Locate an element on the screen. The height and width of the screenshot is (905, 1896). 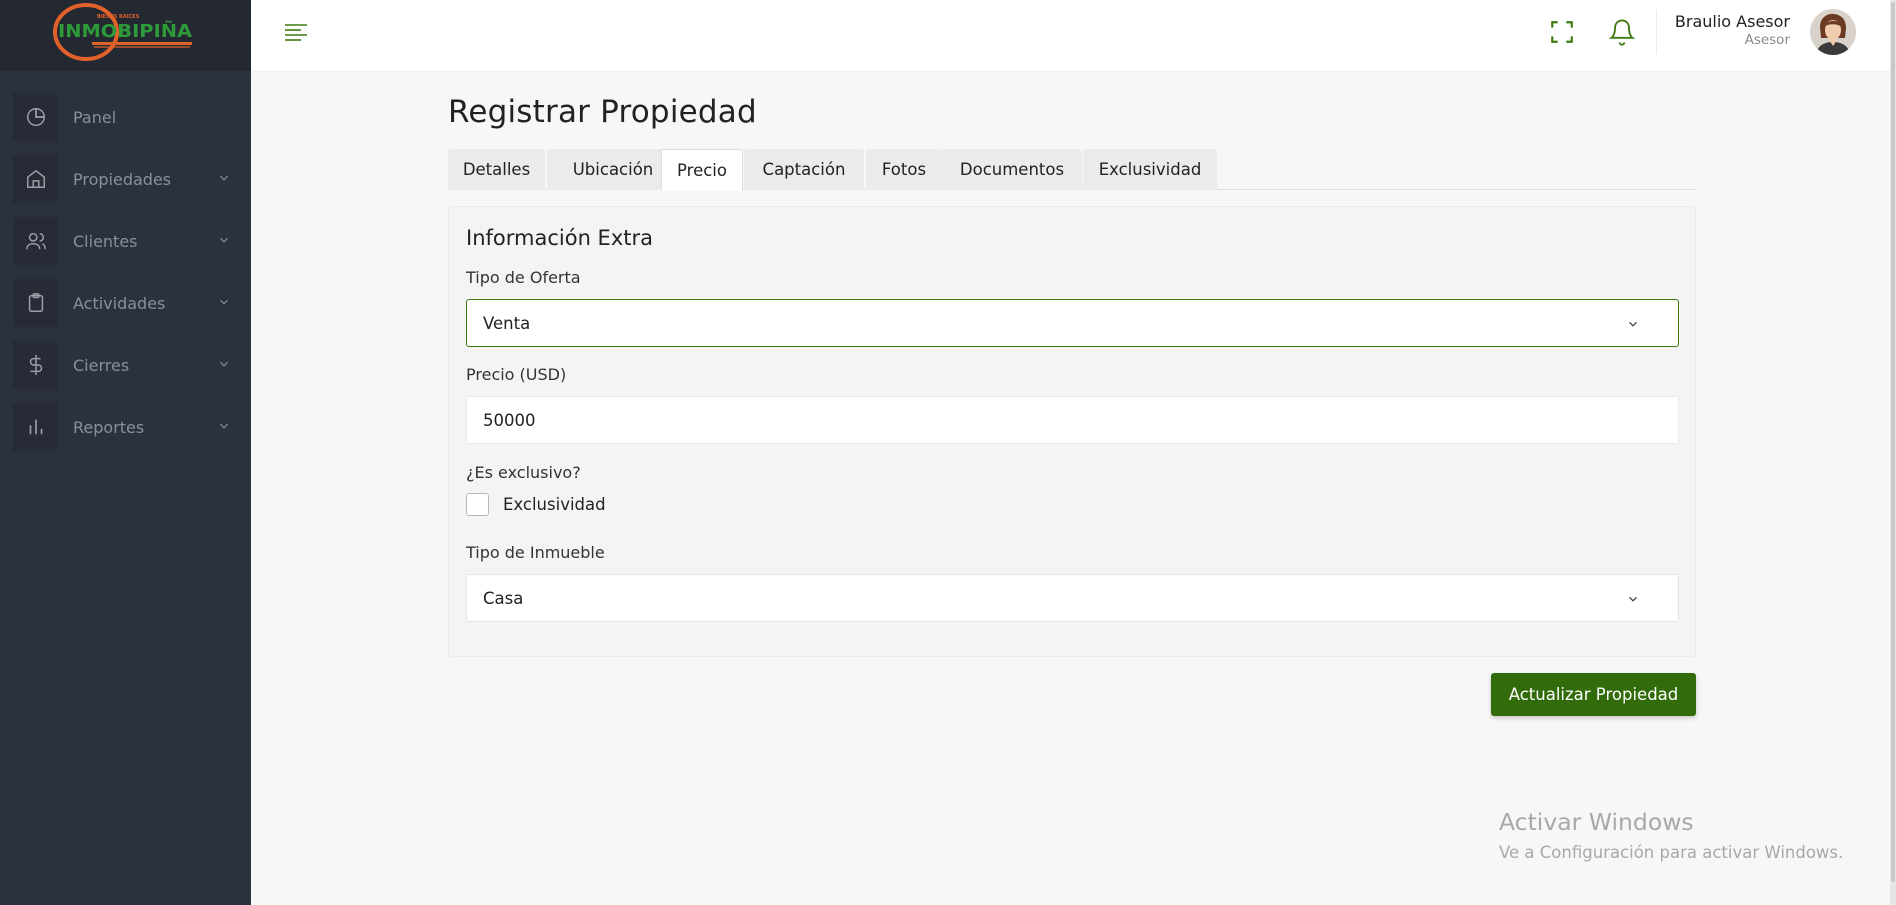
sidebar-item-label: Cierres is located at coordinates (101, 365).